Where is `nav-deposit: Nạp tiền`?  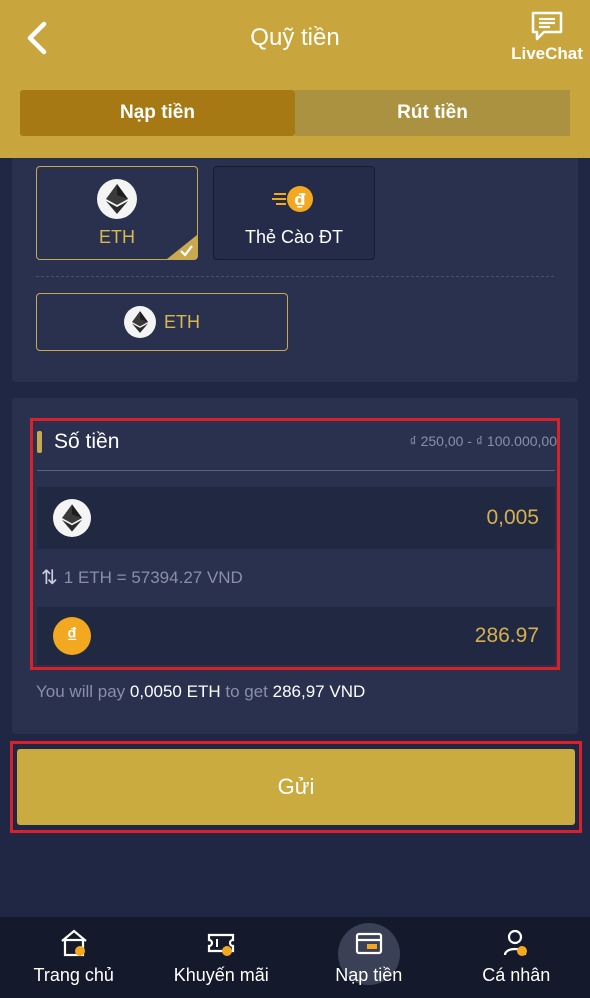
nav-deposit: Nạp tiền is located at coordinates (369, 957).